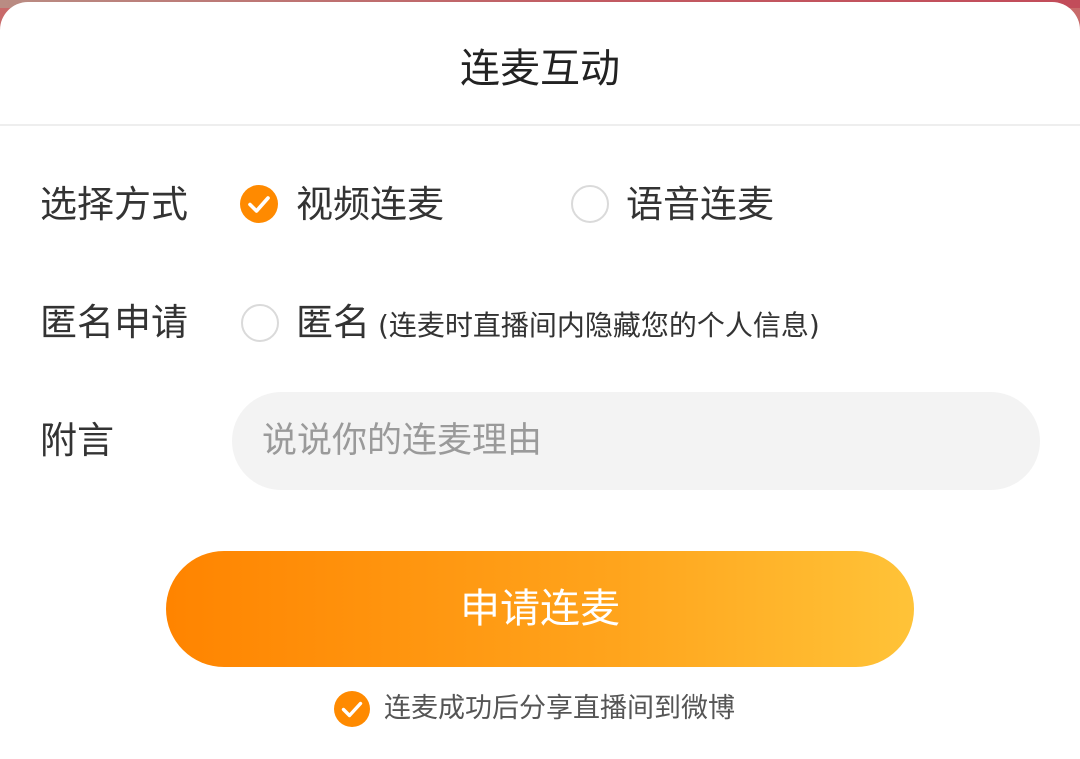  What do you see at coordinates (559, 709) in the screenshot?
I see `share-to-weibo-label: 连麦成功后分享直播间到微博` at bounding box center [559, 709].